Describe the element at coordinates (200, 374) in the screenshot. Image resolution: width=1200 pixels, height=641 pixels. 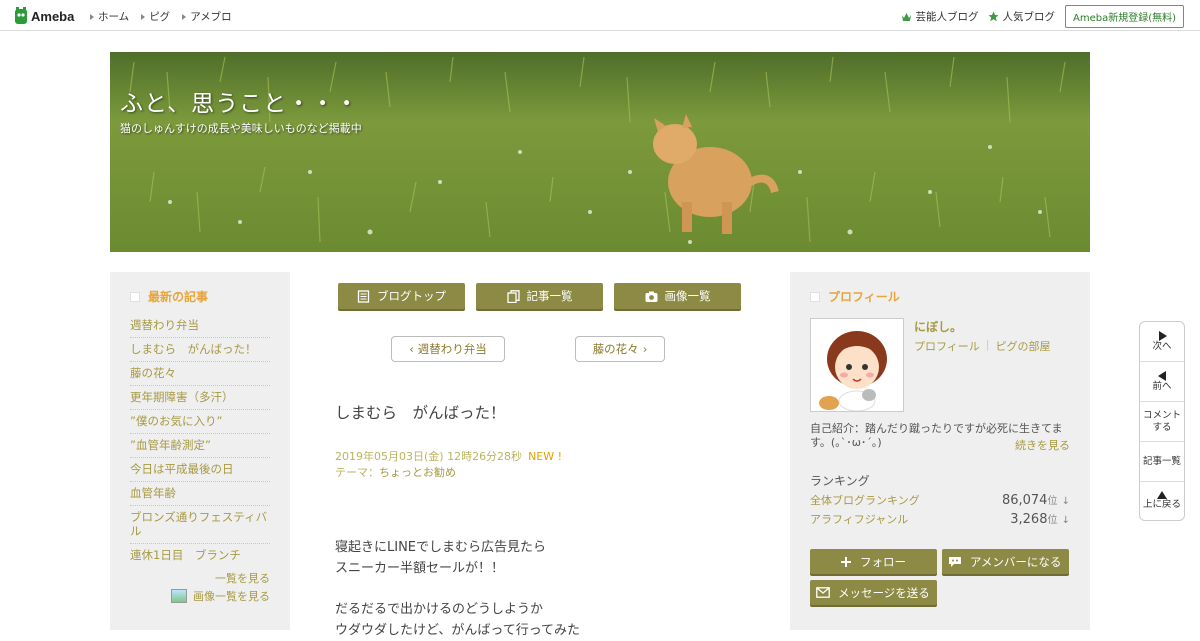
I see `list-item: 藤の花々` at that location.